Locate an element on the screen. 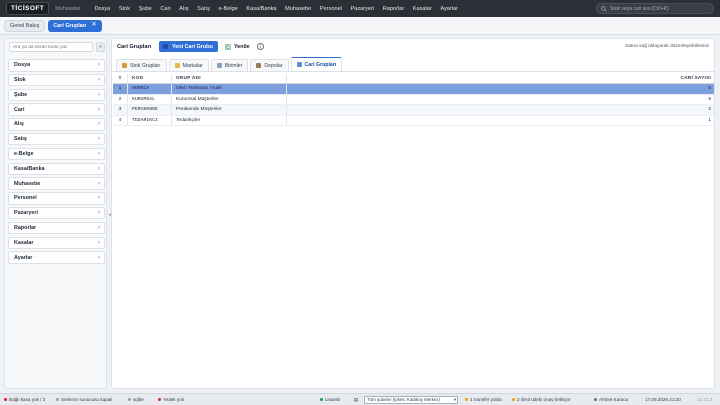  app-subtitle: Muhasebe is located at coordinates (68, 8).